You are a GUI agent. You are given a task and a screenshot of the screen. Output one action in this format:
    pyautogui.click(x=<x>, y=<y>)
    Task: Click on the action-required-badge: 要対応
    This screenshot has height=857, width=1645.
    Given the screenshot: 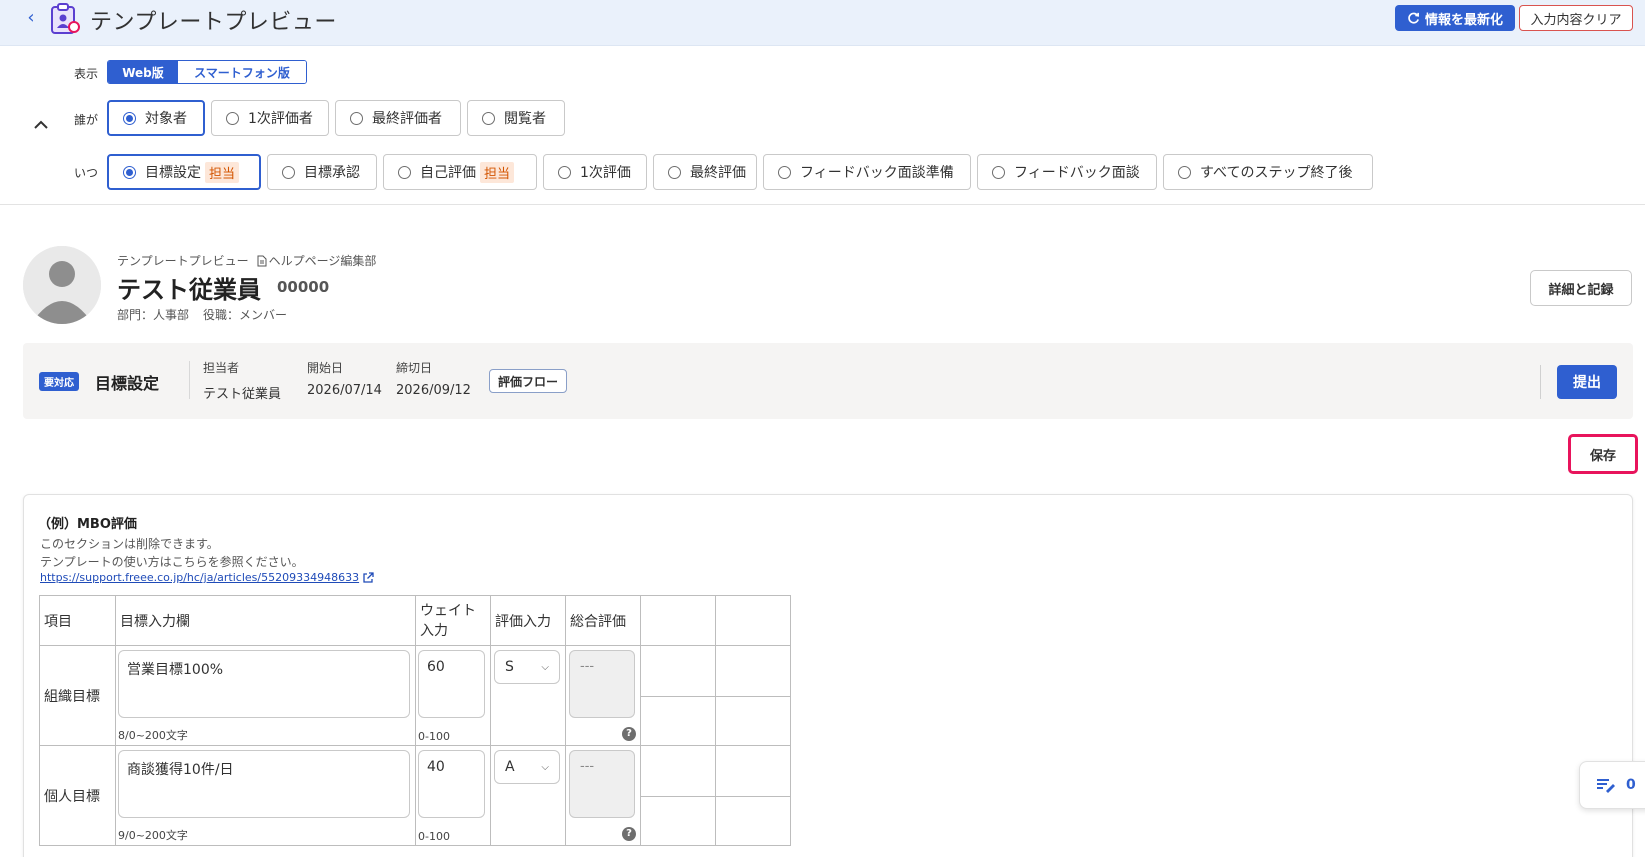 What is the action you would take?
    pyautogui.click(x=59, y=381)
    